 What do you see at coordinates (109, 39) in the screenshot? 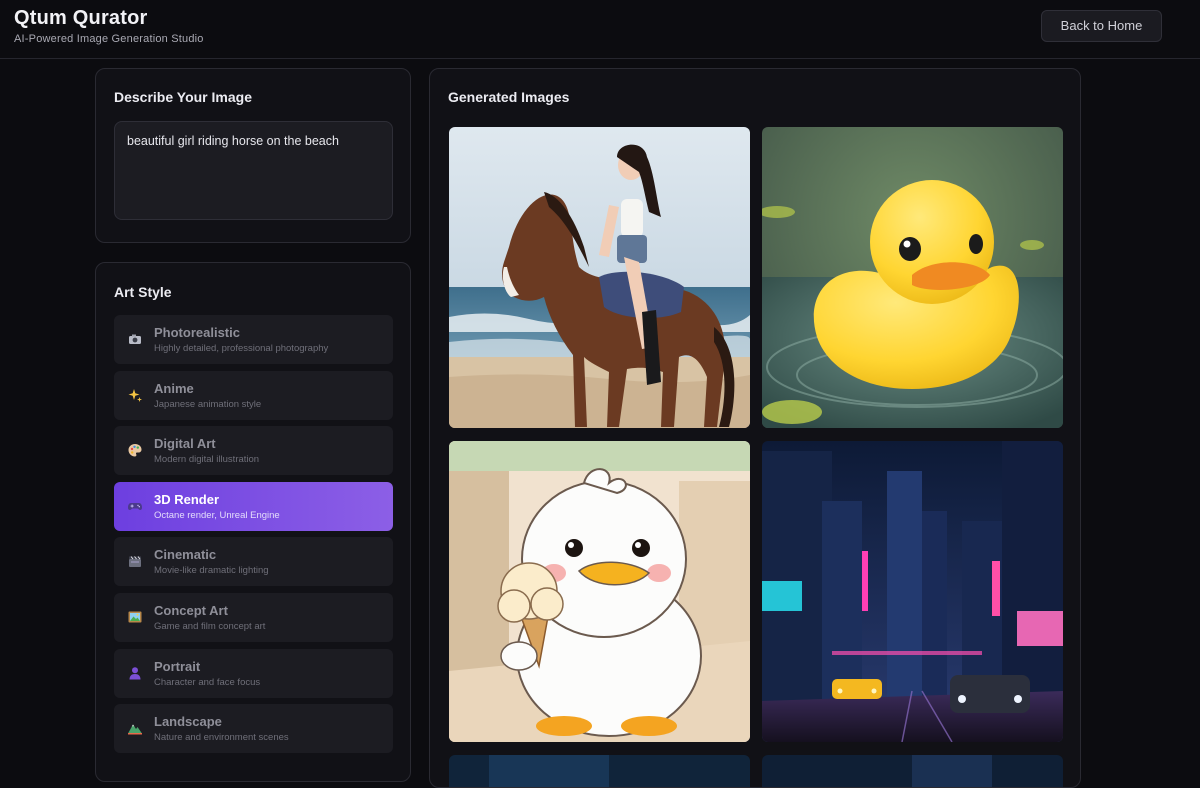
I see `app-subtitle: AI-Powered Image Generation Studio` at bounding box center [109, 39].